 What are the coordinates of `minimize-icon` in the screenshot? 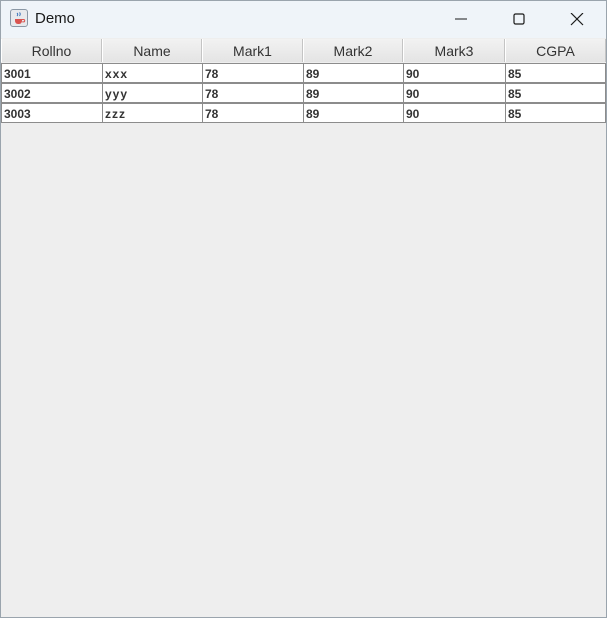 It's located at (461, 19).